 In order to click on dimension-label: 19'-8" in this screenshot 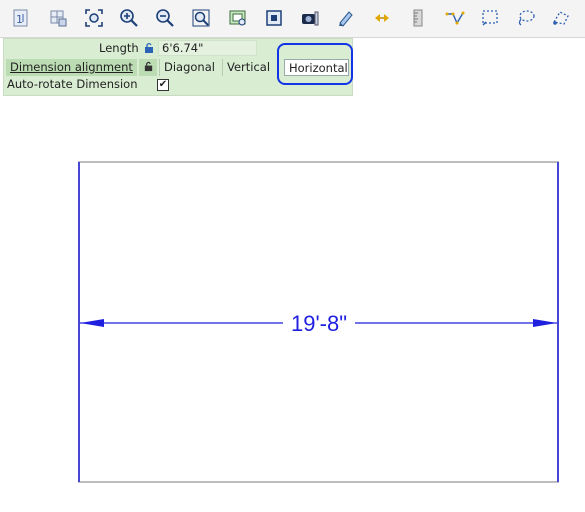, I will do `click(319, 323)`.